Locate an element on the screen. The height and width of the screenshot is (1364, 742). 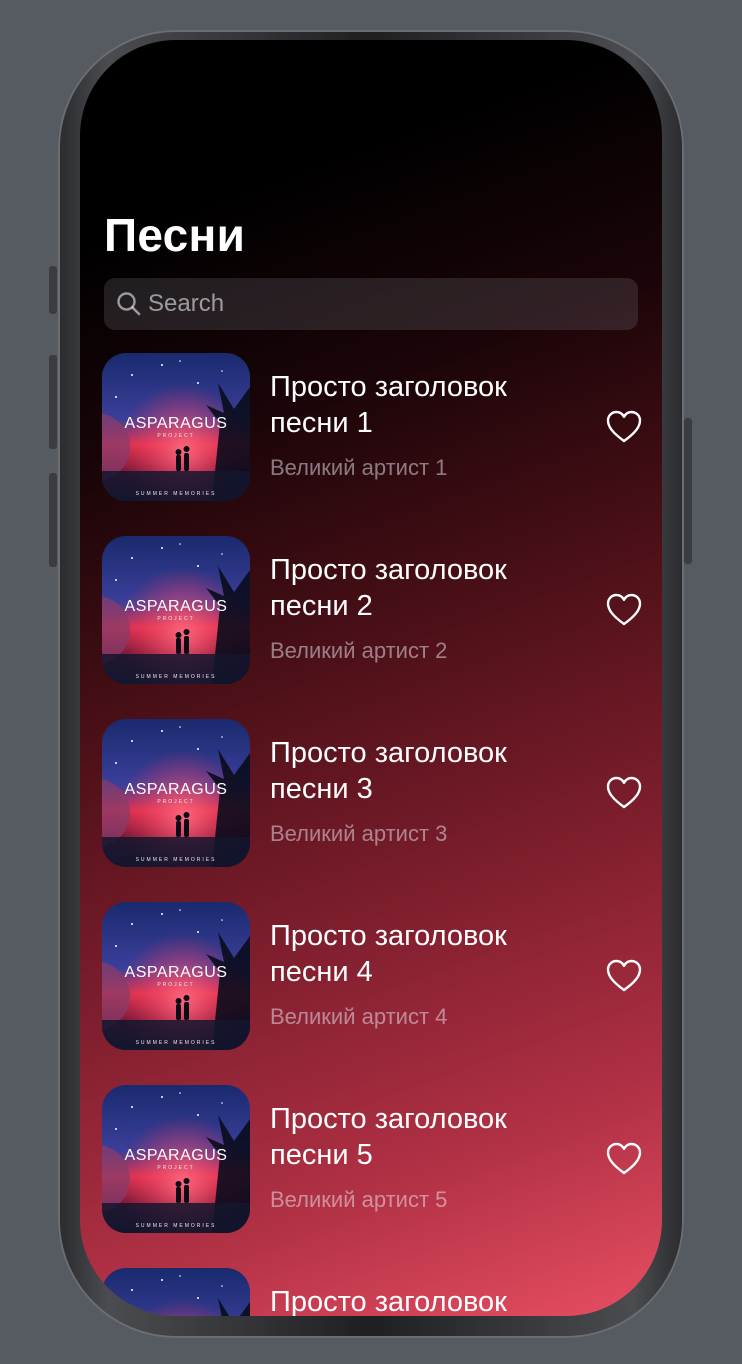
search-icon is located at coordinates (129, 304).